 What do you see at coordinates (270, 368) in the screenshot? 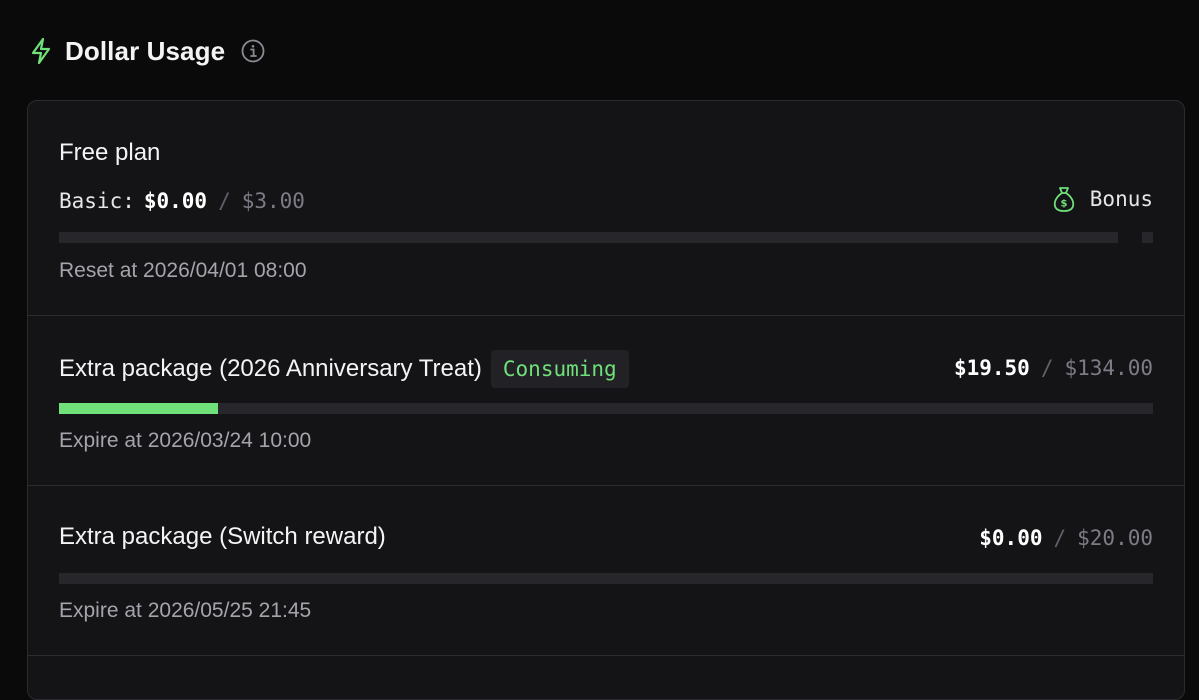
I see `package-name: Extra package (2026 Anniversary Treat)` at bounding box center [270, 368].